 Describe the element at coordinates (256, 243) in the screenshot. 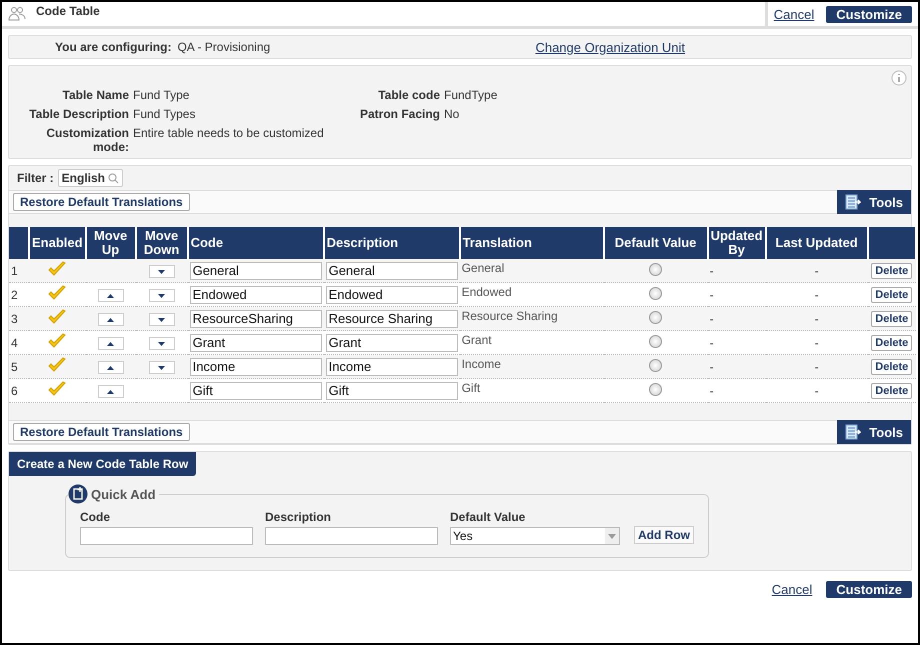

I see `column-header: Code` at that location.